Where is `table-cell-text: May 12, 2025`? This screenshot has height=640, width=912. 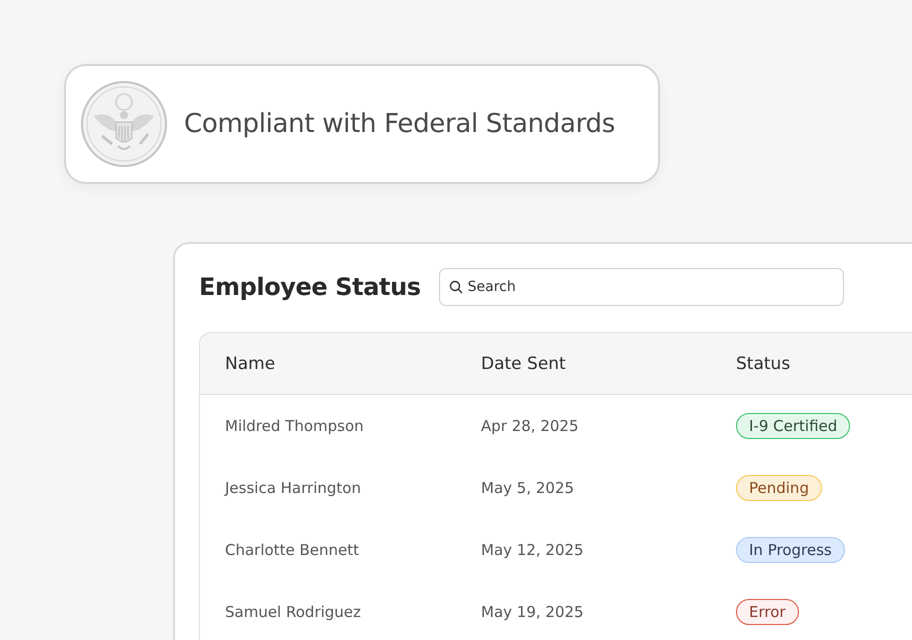
table-cell-text: May 12, 2025 is located at coordinates (532, 550).